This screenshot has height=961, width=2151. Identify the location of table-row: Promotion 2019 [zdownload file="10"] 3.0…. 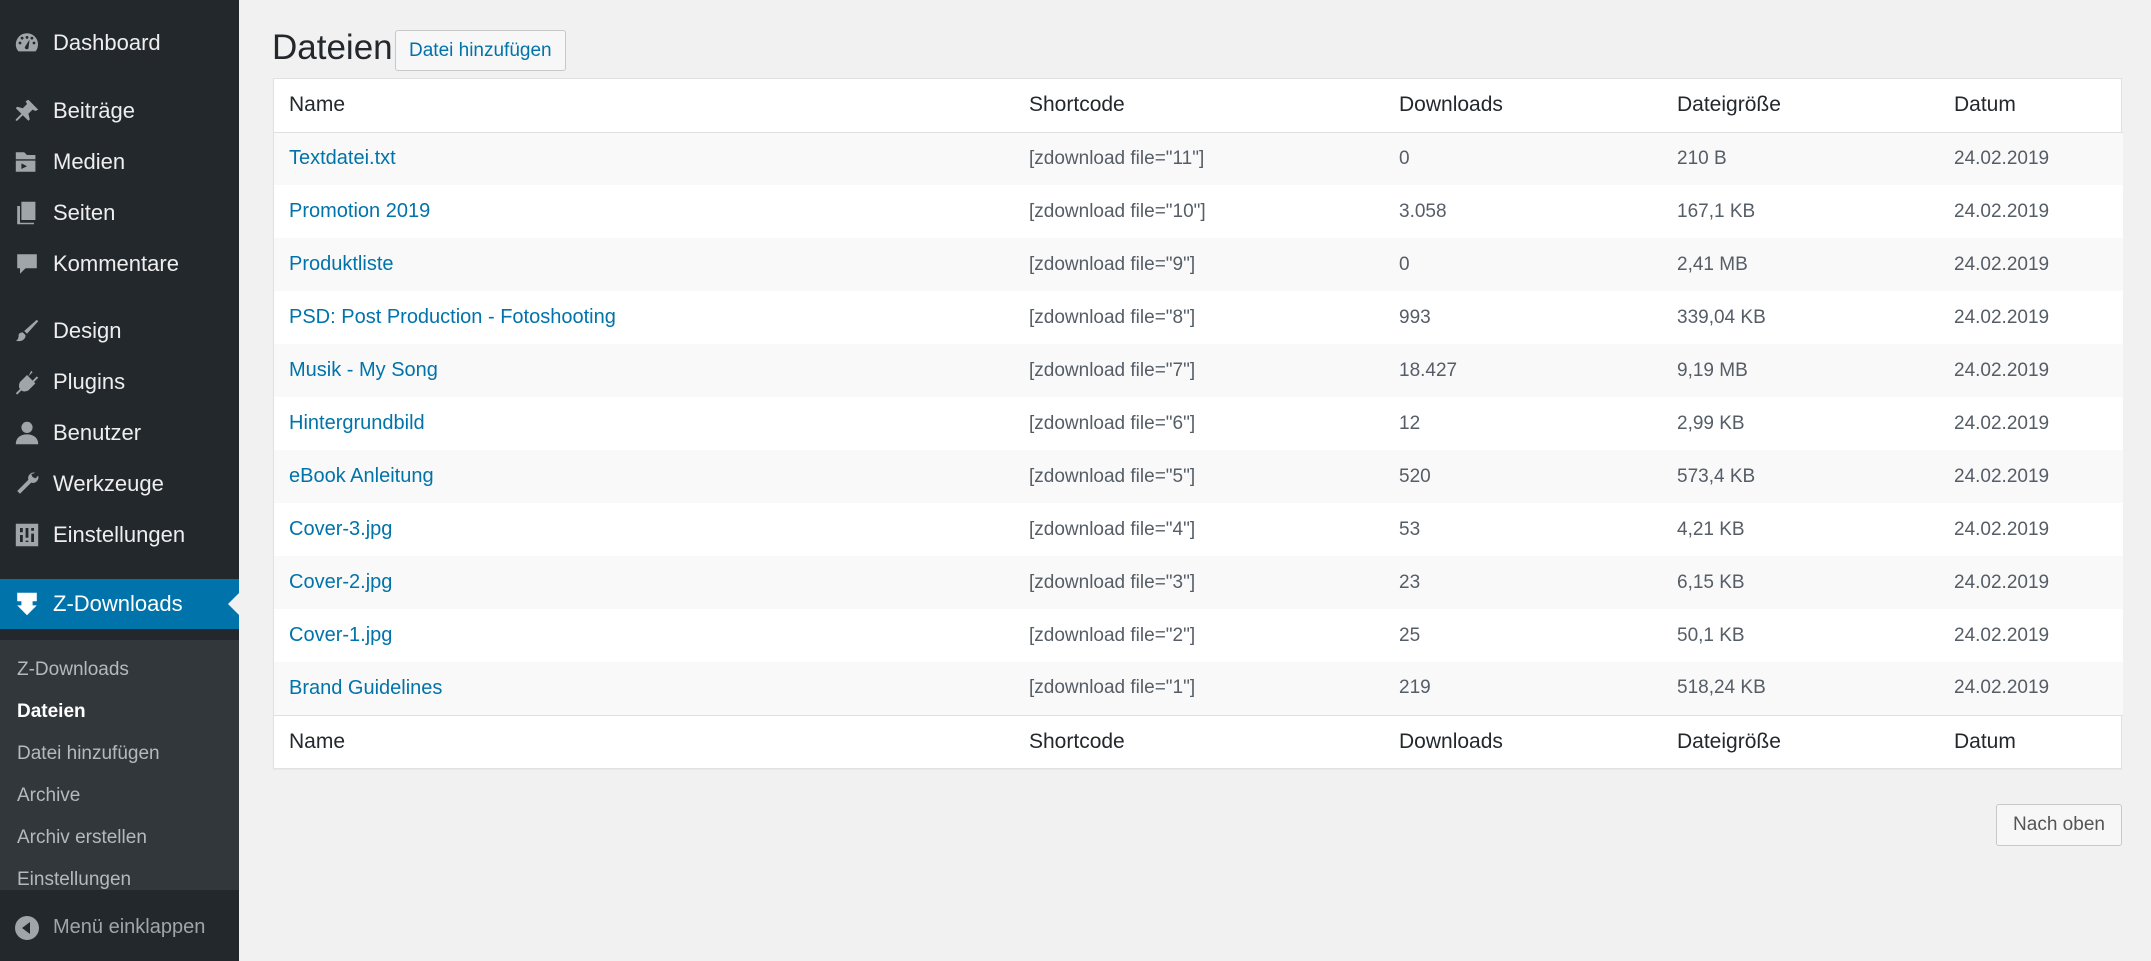
(1198, 211).